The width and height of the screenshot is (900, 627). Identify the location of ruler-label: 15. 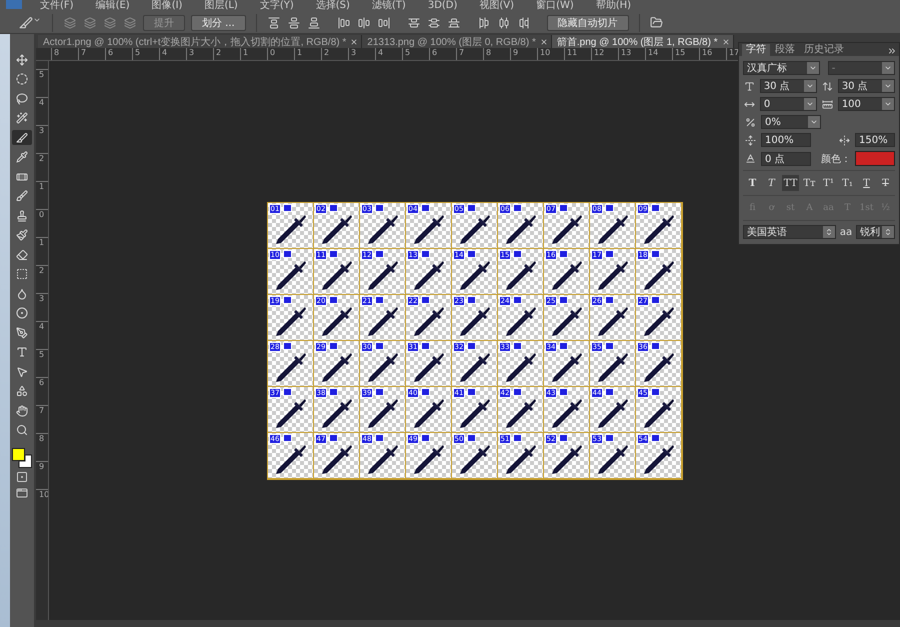
(685, 54).